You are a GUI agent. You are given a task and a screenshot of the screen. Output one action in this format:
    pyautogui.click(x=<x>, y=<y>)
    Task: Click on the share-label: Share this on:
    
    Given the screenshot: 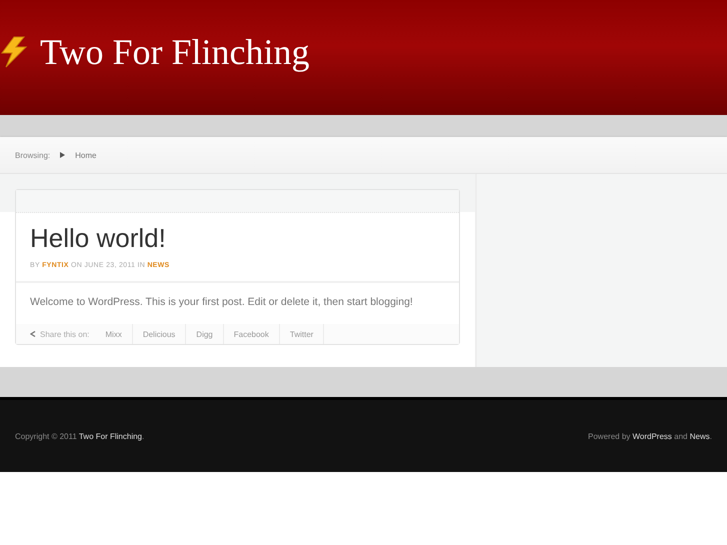 What is the action you would take?
    pyautogui.click(x=65, y=334)
    